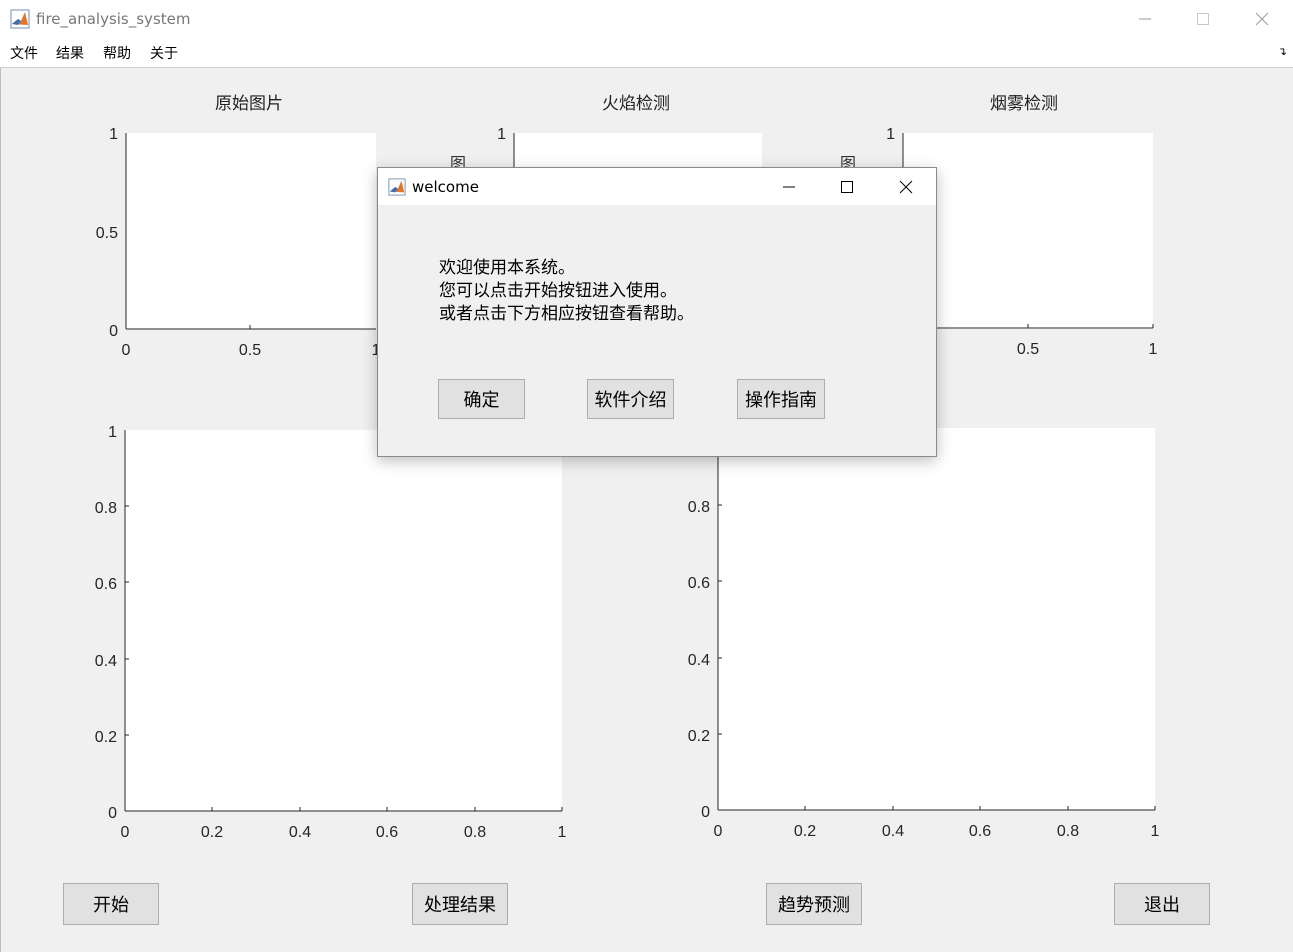 The image size is (1293, 952). I want to click on dialog-title: welcome, so click(445, 187).